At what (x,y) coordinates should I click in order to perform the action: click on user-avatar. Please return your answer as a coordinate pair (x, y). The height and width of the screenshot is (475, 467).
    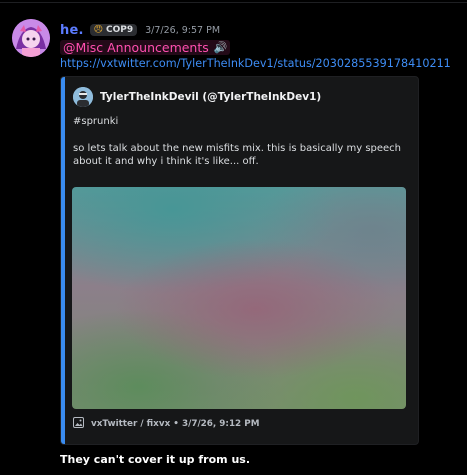
    Looking at the image, I should click on (31, 38).